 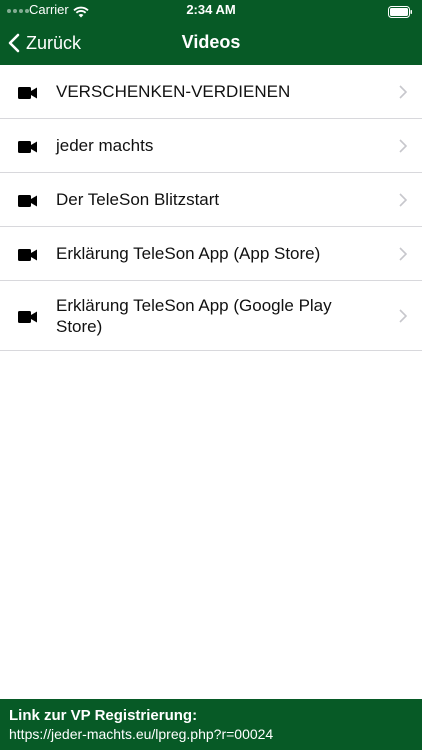 What do you see at coordinates (105, 145) in the screenshot?
I see `video-title: jeder machts` at bounding box center [105, 145].